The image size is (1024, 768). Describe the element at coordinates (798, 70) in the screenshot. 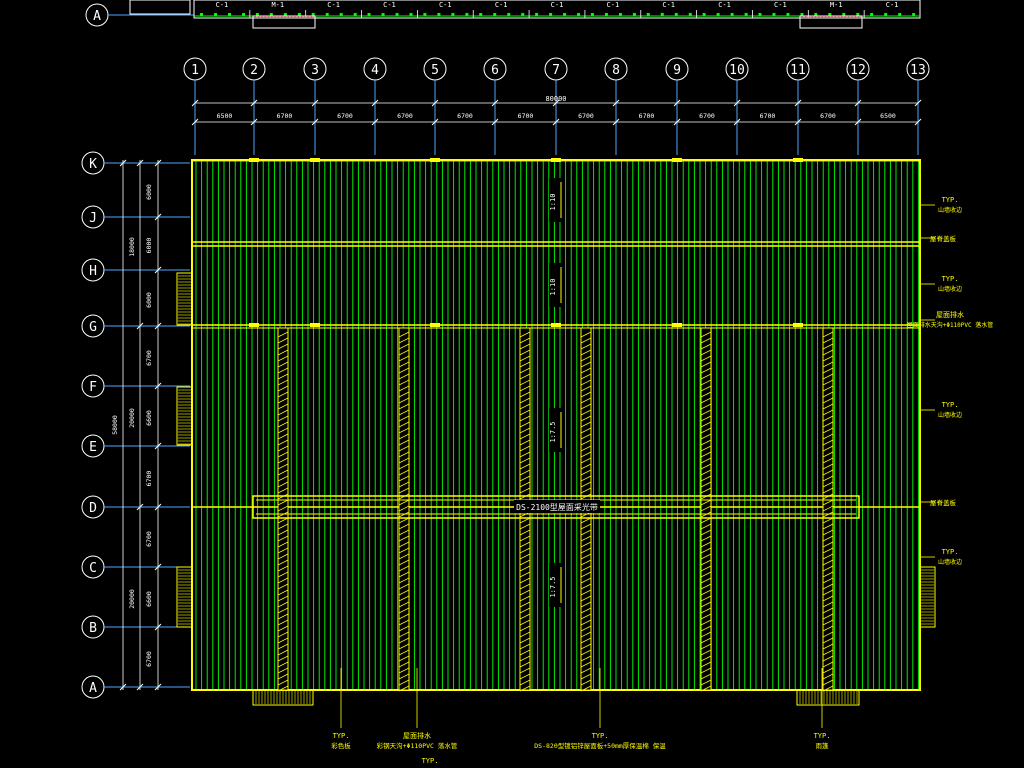

I see `column-label: 11` at that location.